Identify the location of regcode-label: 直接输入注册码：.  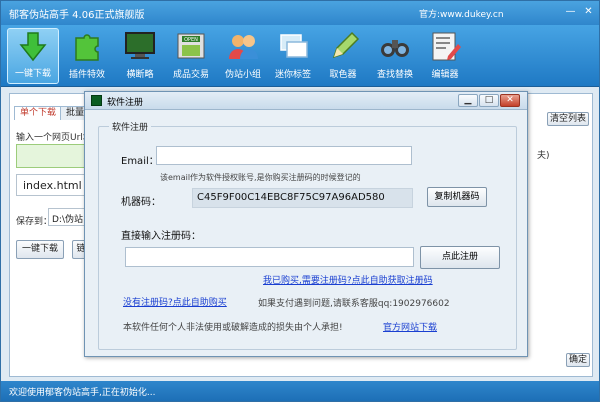
(161, 236).